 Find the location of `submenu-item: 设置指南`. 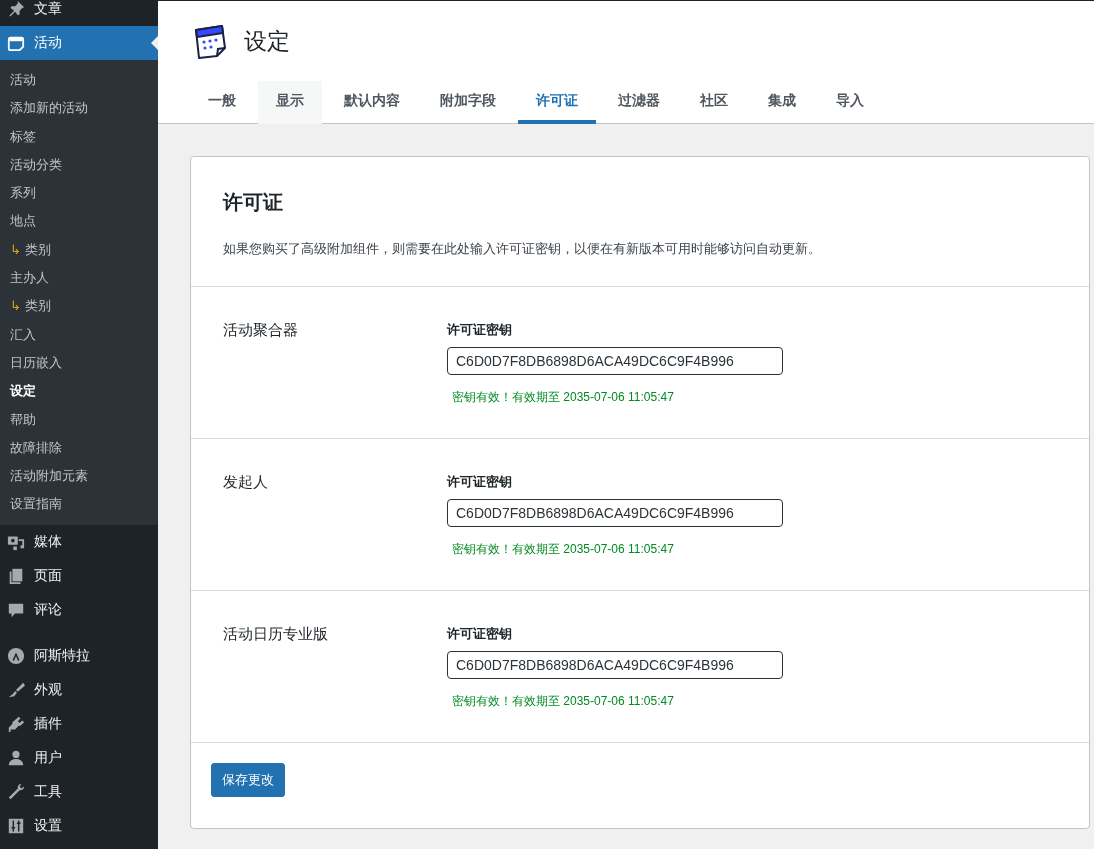

submenu-item: 设置指南 is located at coordinates (79, 504).